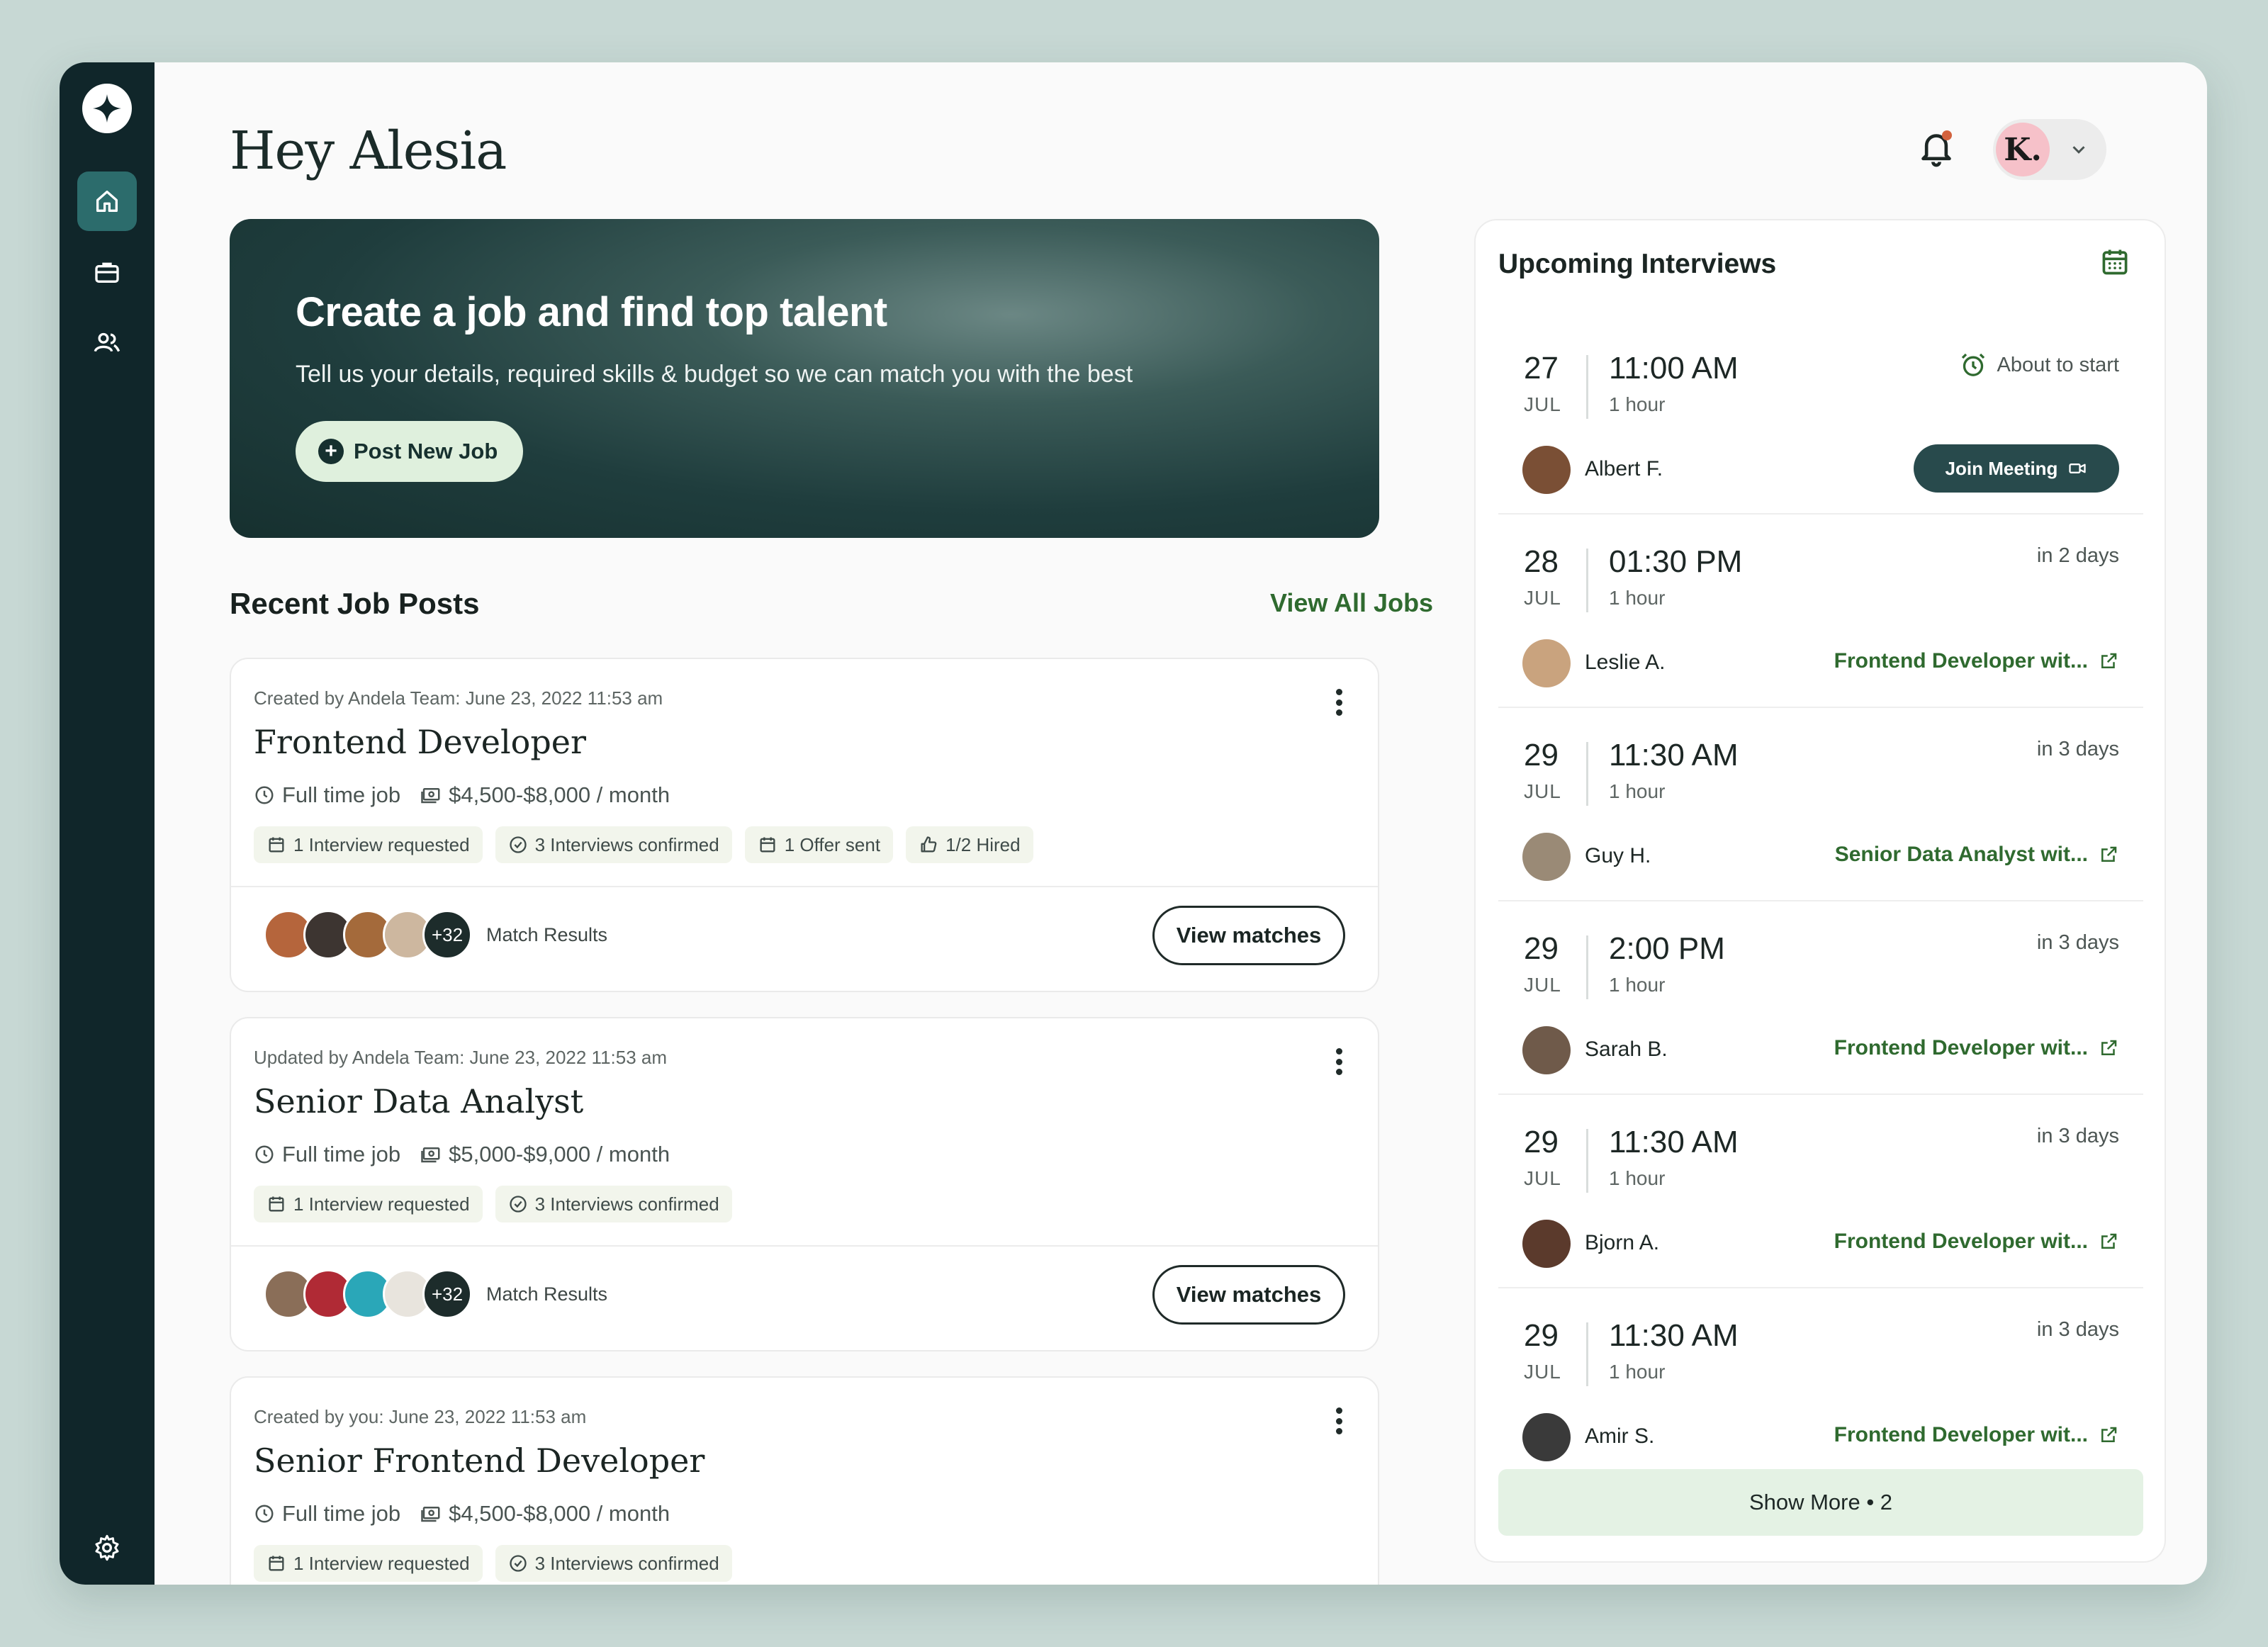 The width and height of the screenshot is (2268, 1647). I want to click on avatar: K., so click(2023, 149).